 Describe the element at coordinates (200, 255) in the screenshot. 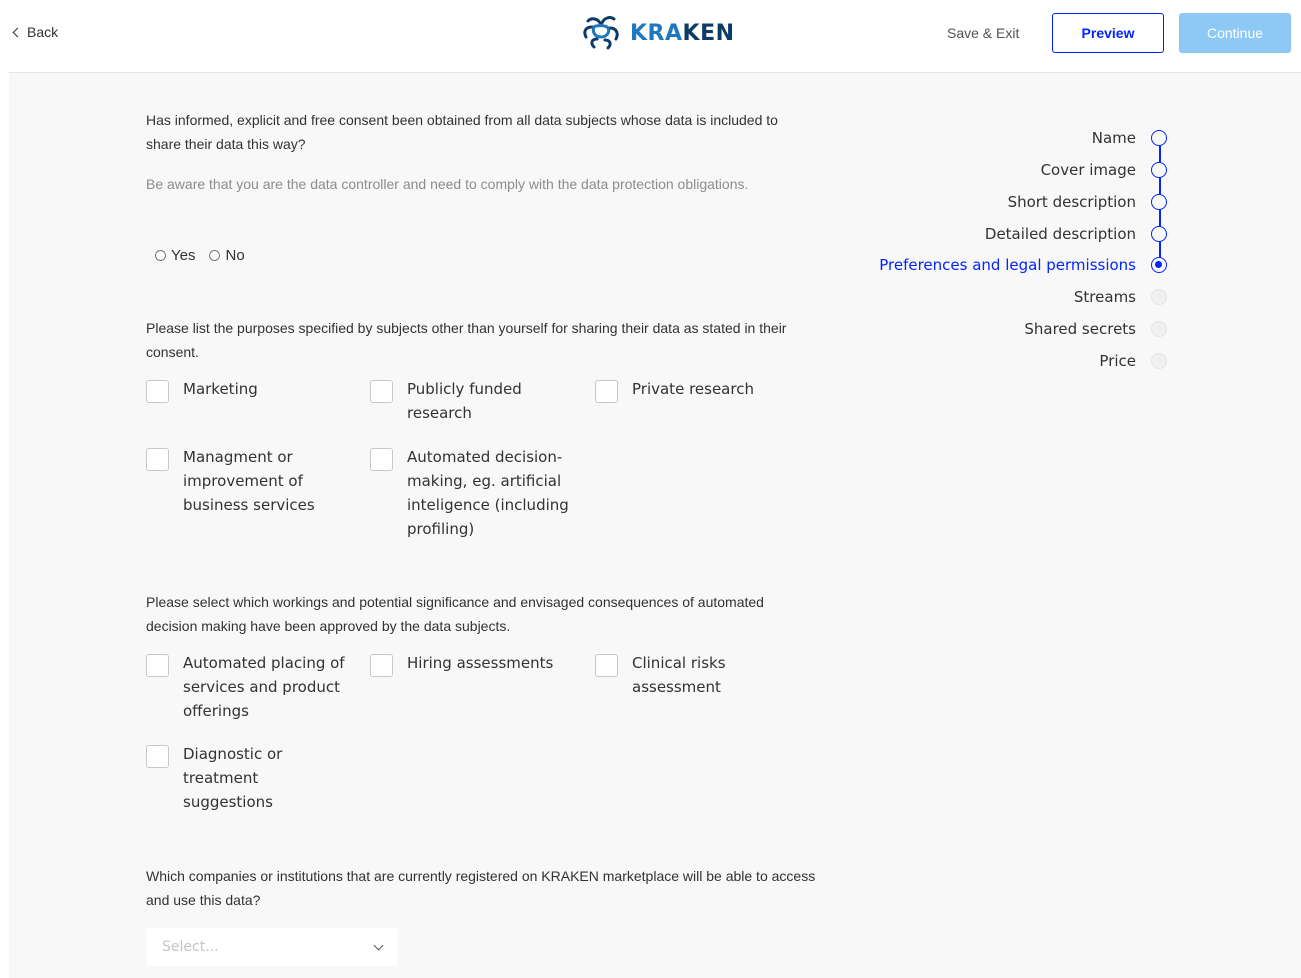

I see `consent-radio-group: Yes No` at that location.